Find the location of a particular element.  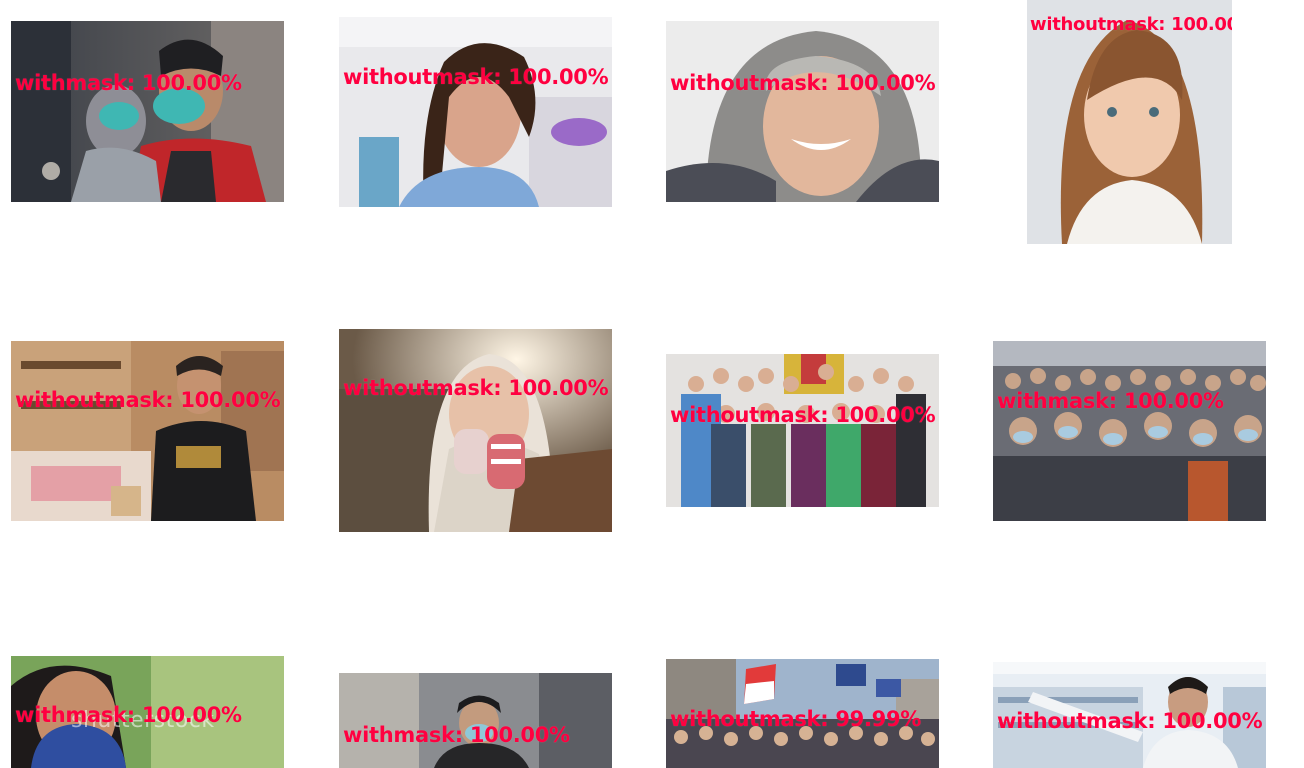

result-image-9: shutterstock withmask: 100.00% is located at coordinates (147, 712).